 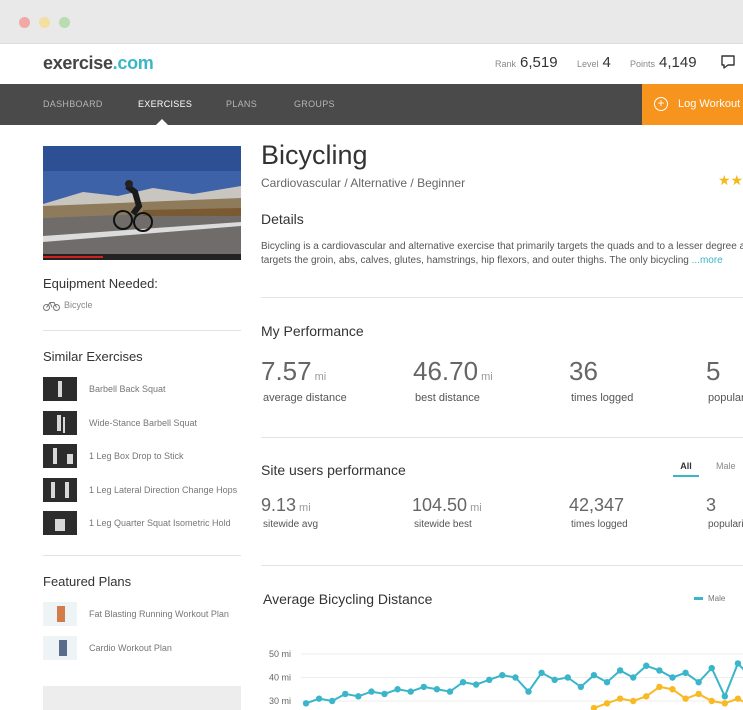 I want to click on nav-groups: GROUPS, so click(x=314, y=104).